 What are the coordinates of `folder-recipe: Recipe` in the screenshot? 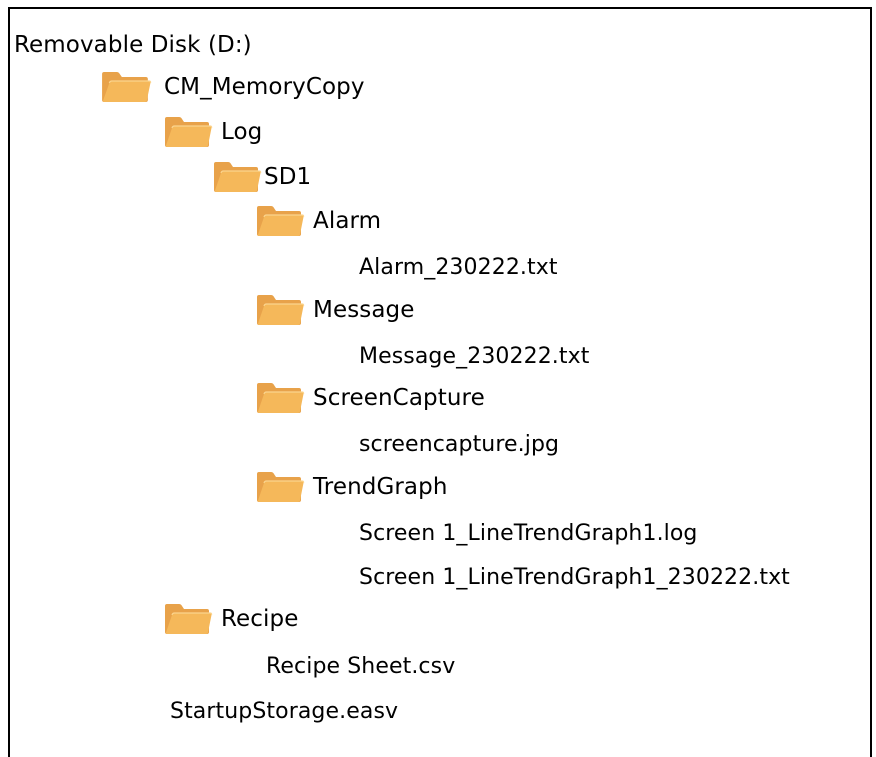 It's located at (230, 619).